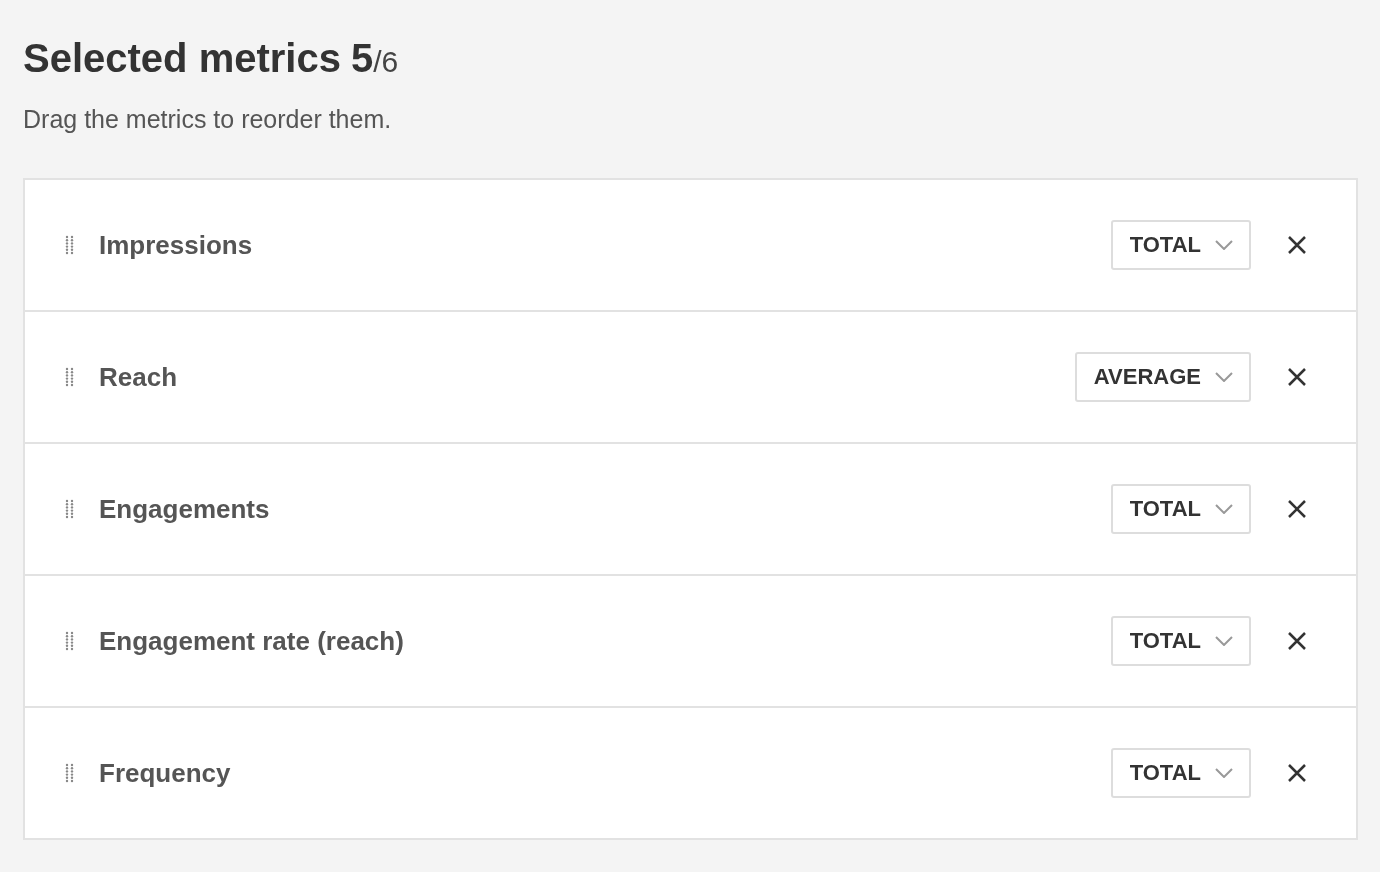 Image resolution: width=1380 pixels, height=872 pixels. What do you see at coordinates (185, 509) in the screenshot?
I see `metric-name: Engagements` at bounding box center [185, 509].